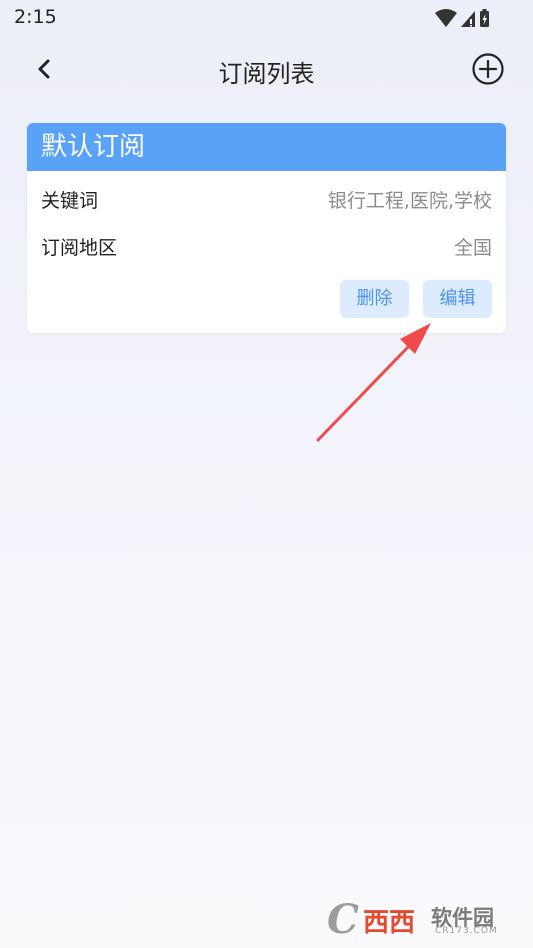 The width and height of the screenshot is (533, 948). Describe the element at coordinates (412, 919) in the screenshot. I see `watermark-logo: C 西西 软件园 CR173.COM` at that location.